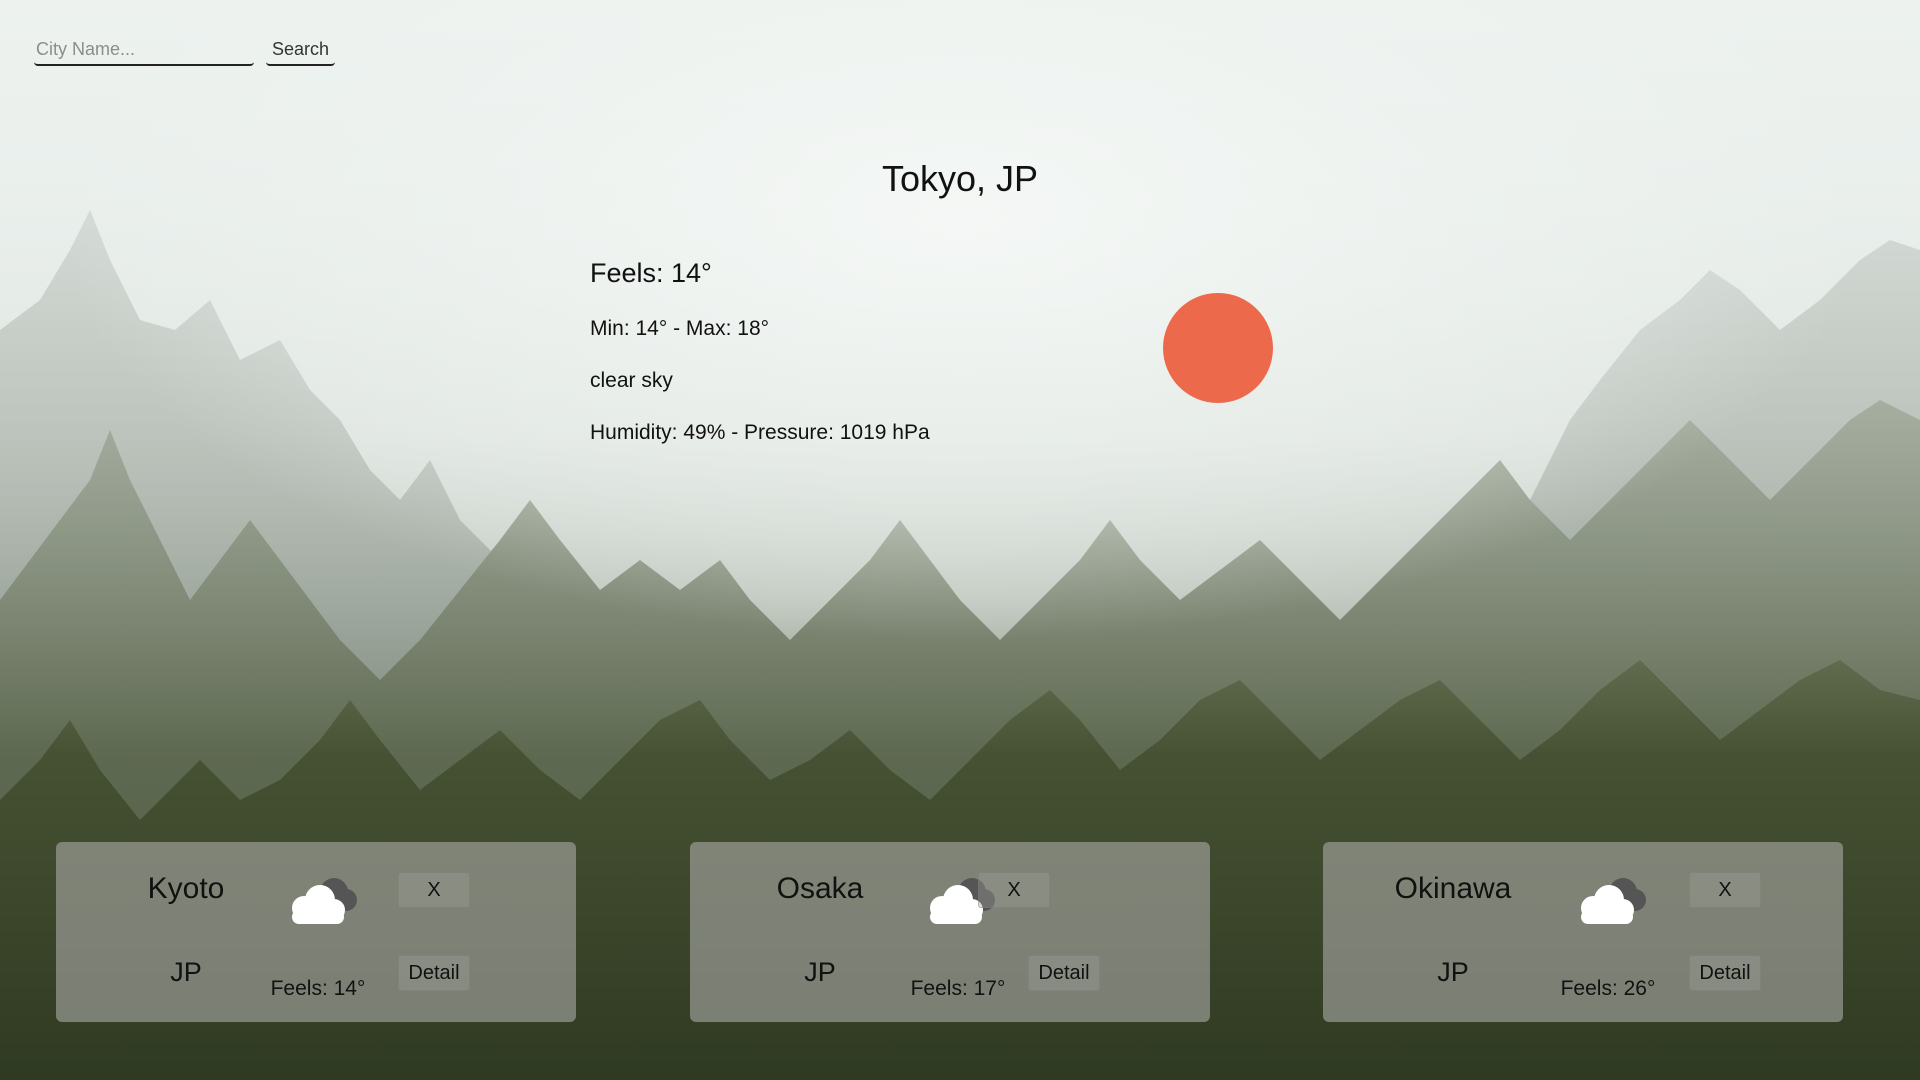 This screenshot has width=1920, height=1080. Describe the element at coordinates (1583, 932) in the screenshot. I see `city-card-okinawa: Okinawa X JP Feels: 26° Detail` at that location.